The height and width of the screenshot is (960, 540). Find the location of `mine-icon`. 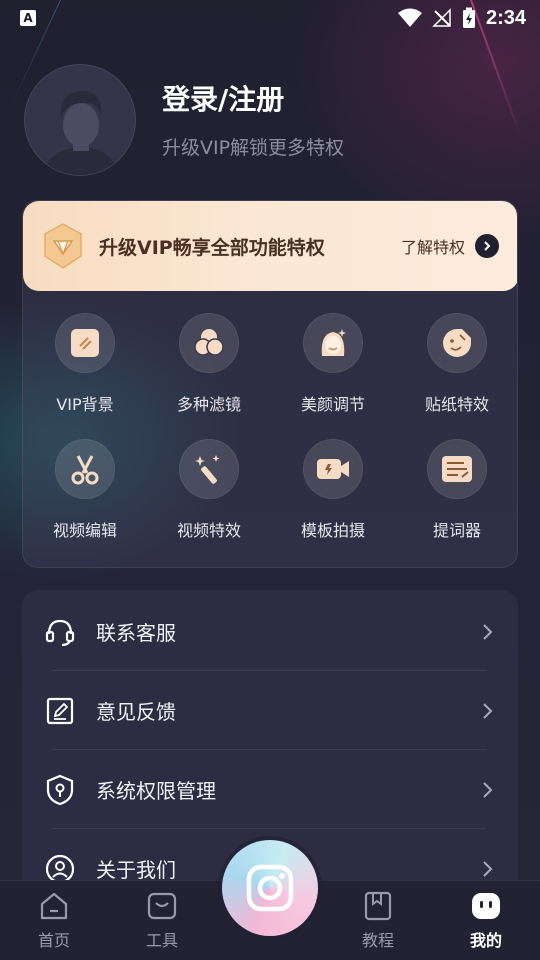

mine-icon is located at coordinates (486, 906).